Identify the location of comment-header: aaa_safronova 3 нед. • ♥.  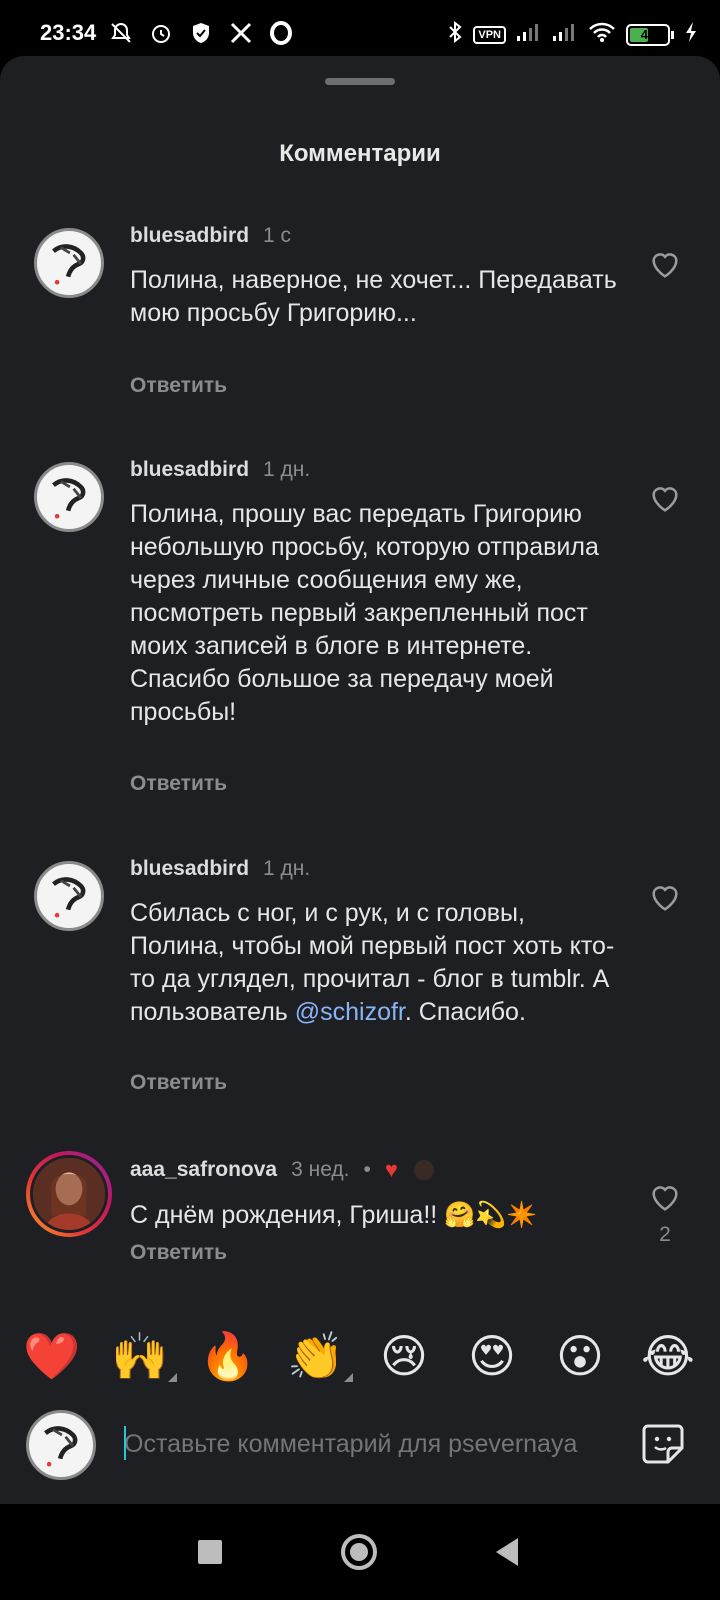
(283, 1170).